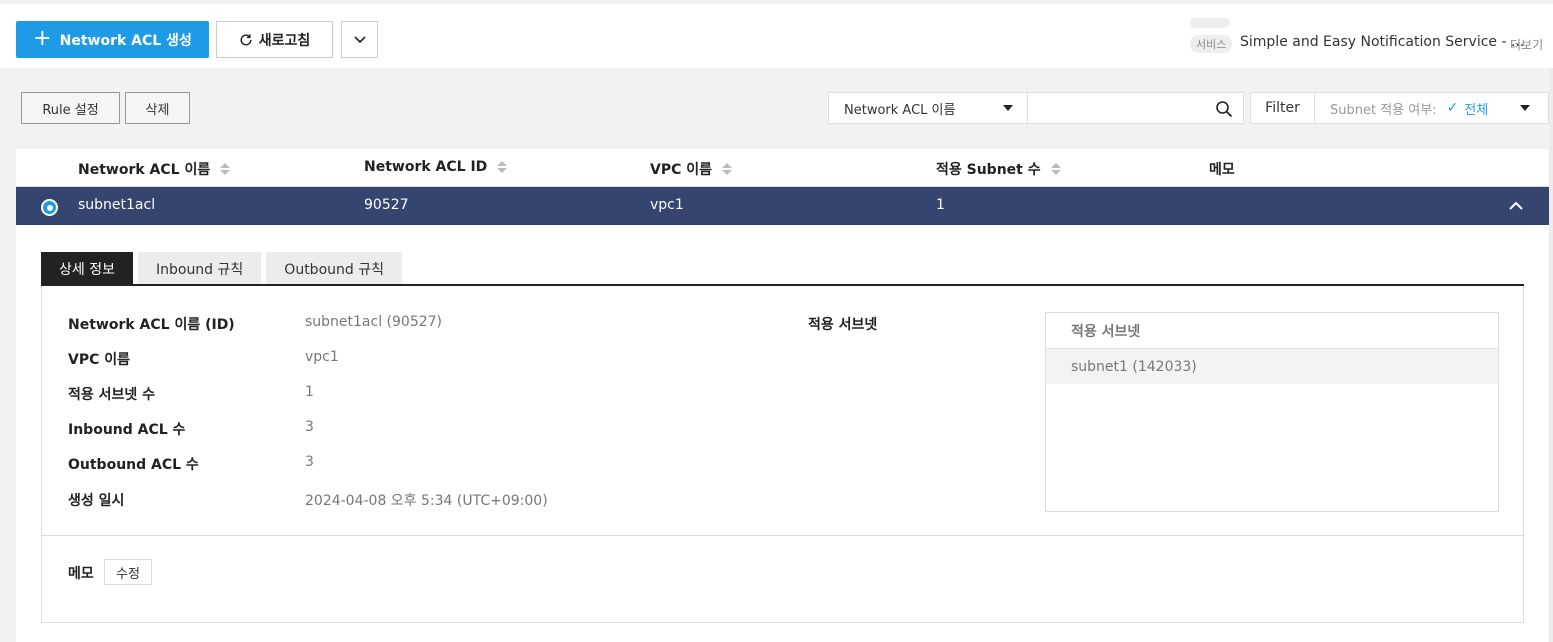 This screenshot has width=1553, height=642. Describe the element at coordinates (70, 108) in the screenshot. I see `rule-settings-button: Rule 설정` at that location.